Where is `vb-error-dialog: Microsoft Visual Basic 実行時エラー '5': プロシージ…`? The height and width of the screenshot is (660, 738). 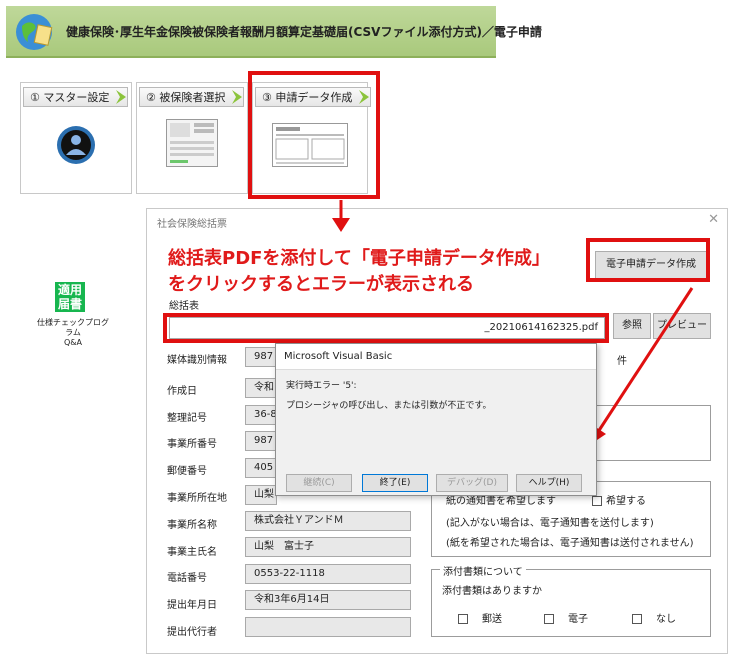
vb-error-dialog: Microsoft Visual Basic 実行時エラー '5': プロシージ… is located at coordinates (436, 419).